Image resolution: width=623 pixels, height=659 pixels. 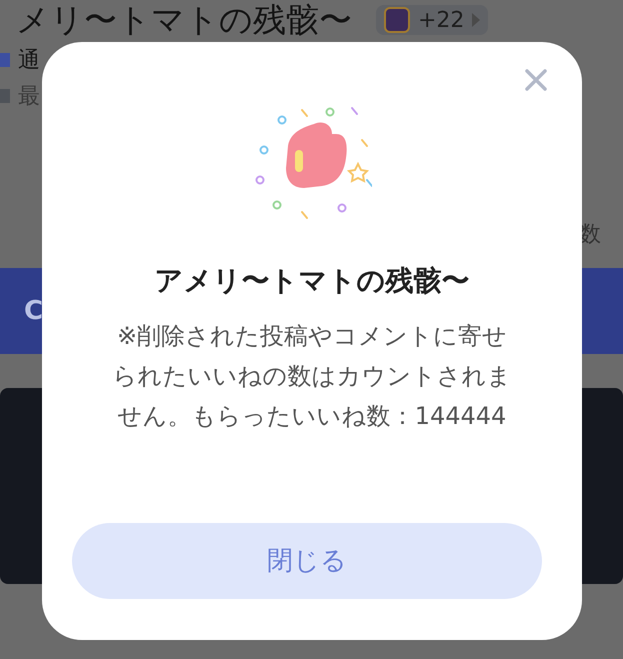 I want to click on badge-count: +22, so click(x=441, y=20).